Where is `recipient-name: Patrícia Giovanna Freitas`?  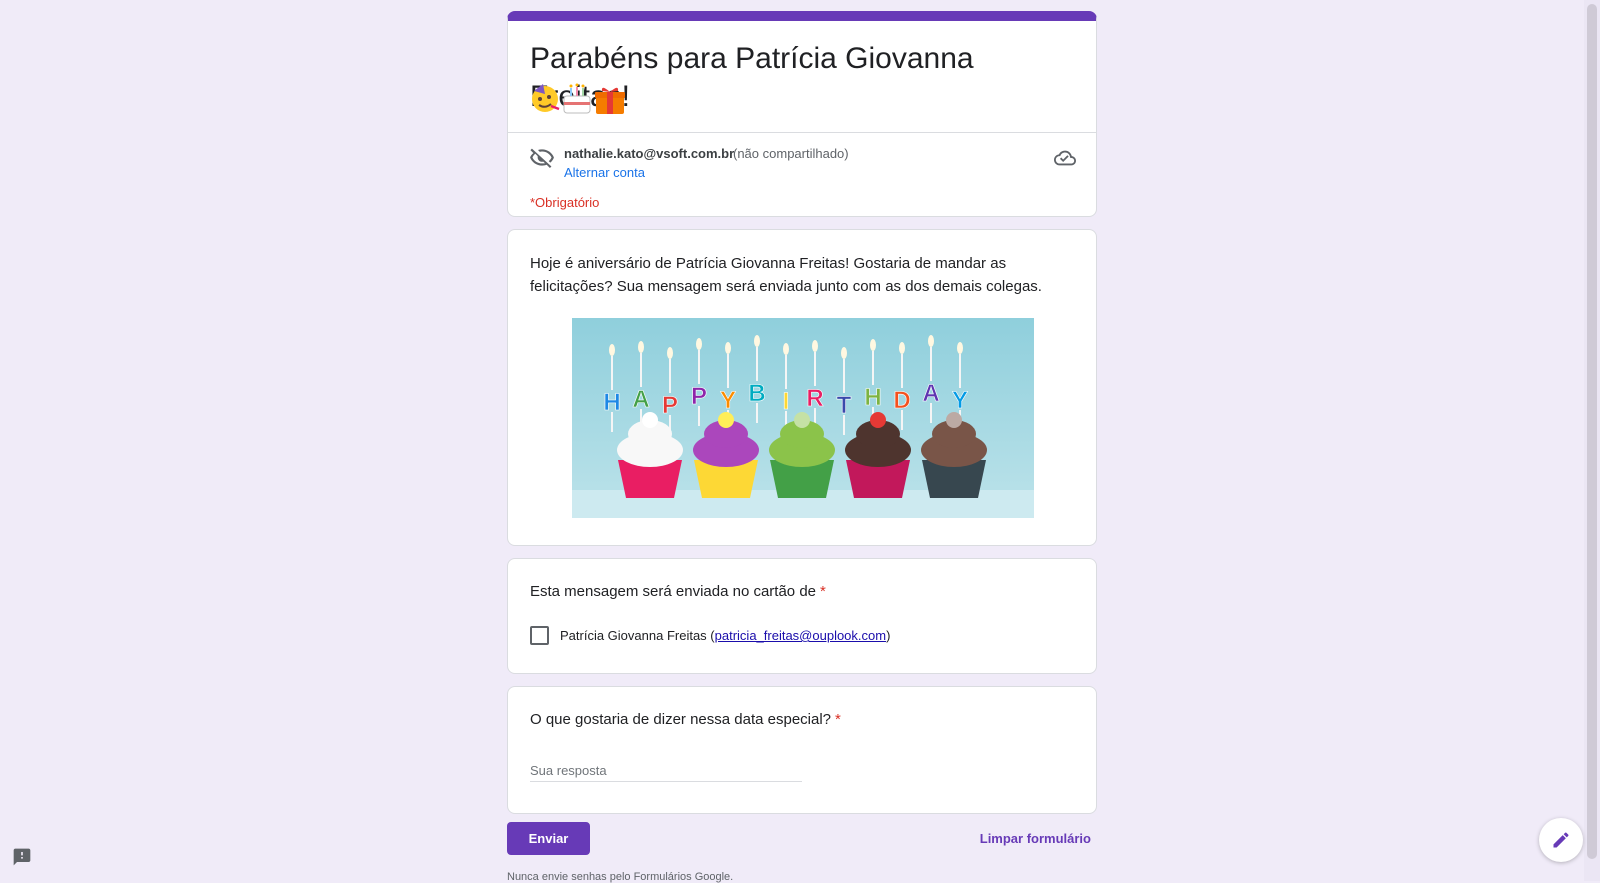
recipient-name: Patrícia Giovanna Freitas is located at coordinates (633, 635).